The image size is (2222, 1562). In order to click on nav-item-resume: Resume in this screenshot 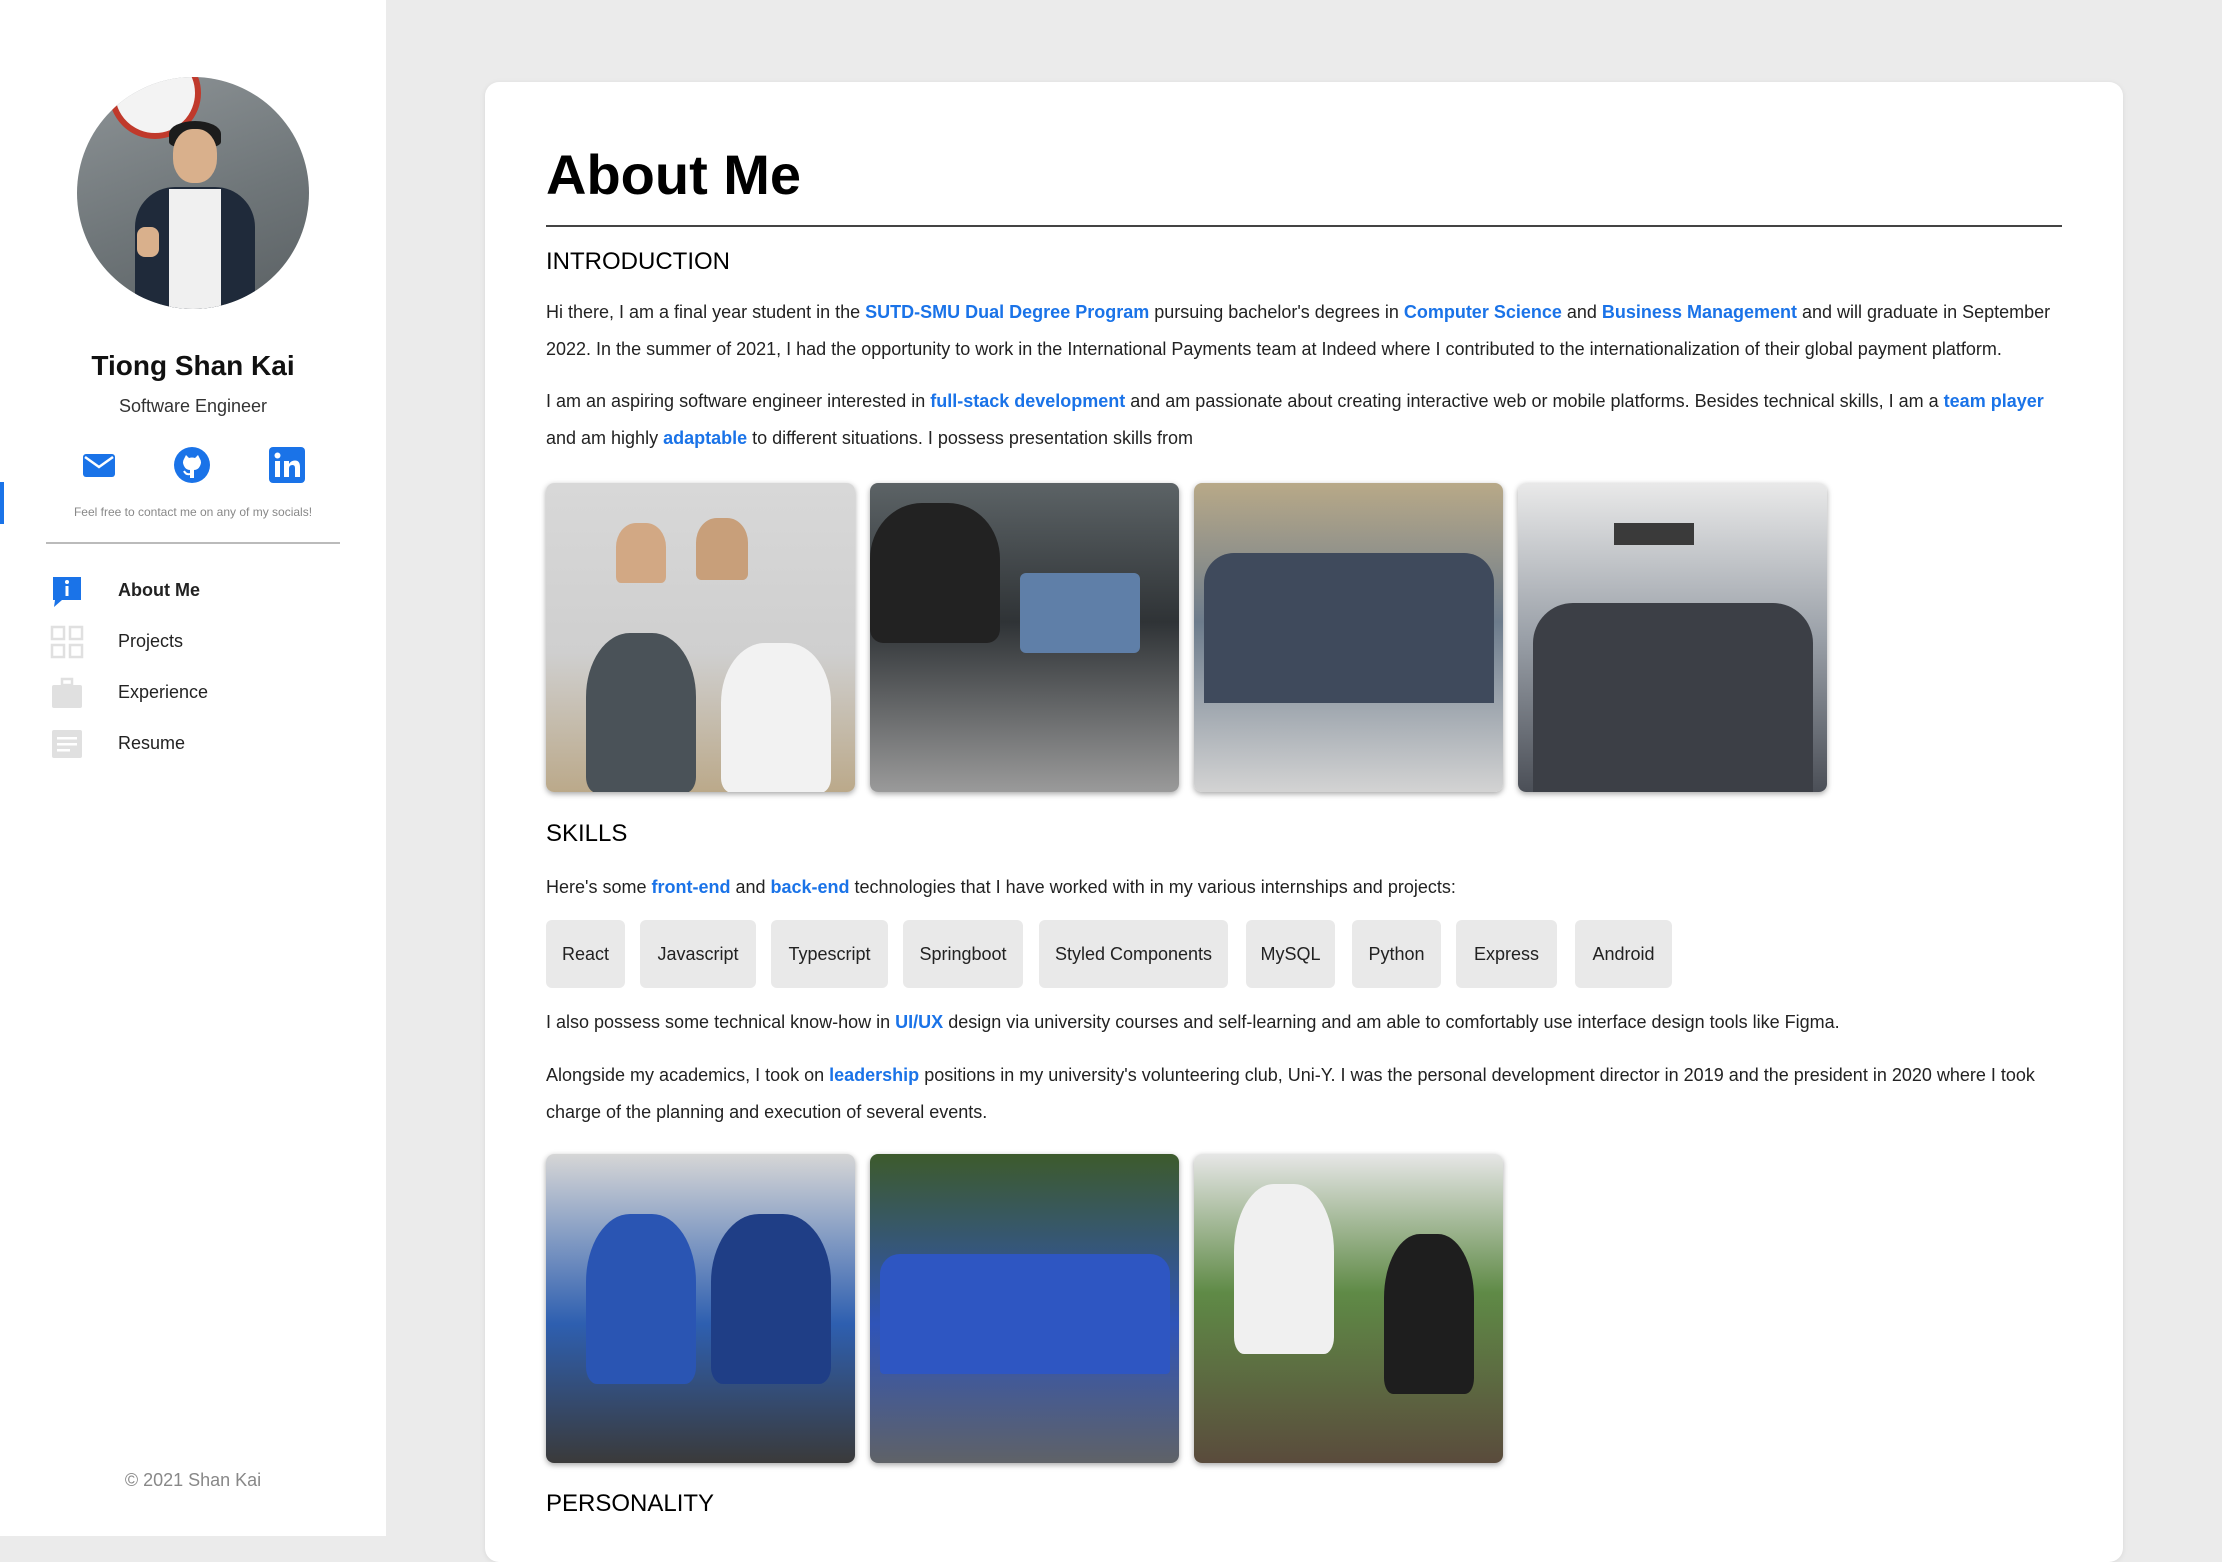, I will do `click(200, 743)`.